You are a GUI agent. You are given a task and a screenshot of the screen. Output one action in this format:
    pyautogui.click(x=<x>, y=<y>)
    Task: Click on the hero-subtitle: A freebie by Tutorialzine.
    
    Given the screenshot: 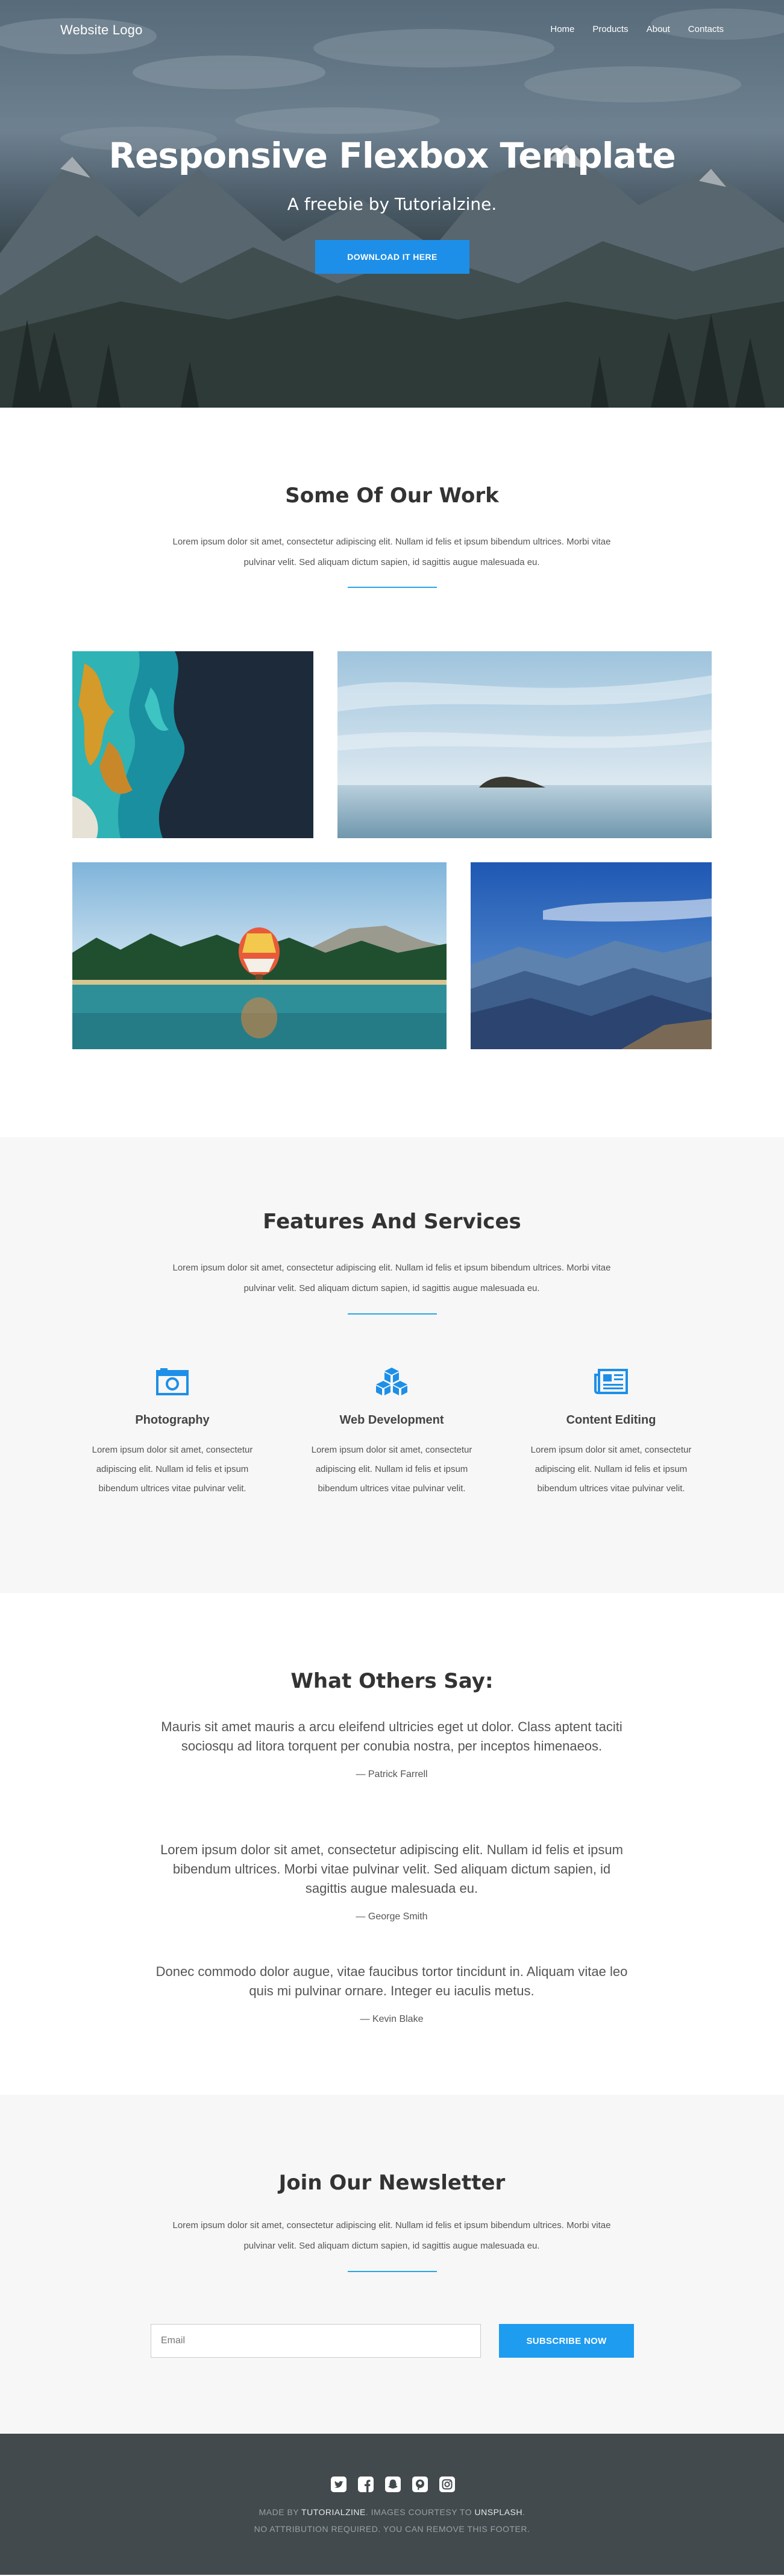 What is the action you would take?
    pyautogui.click(x=392, y=204)
    